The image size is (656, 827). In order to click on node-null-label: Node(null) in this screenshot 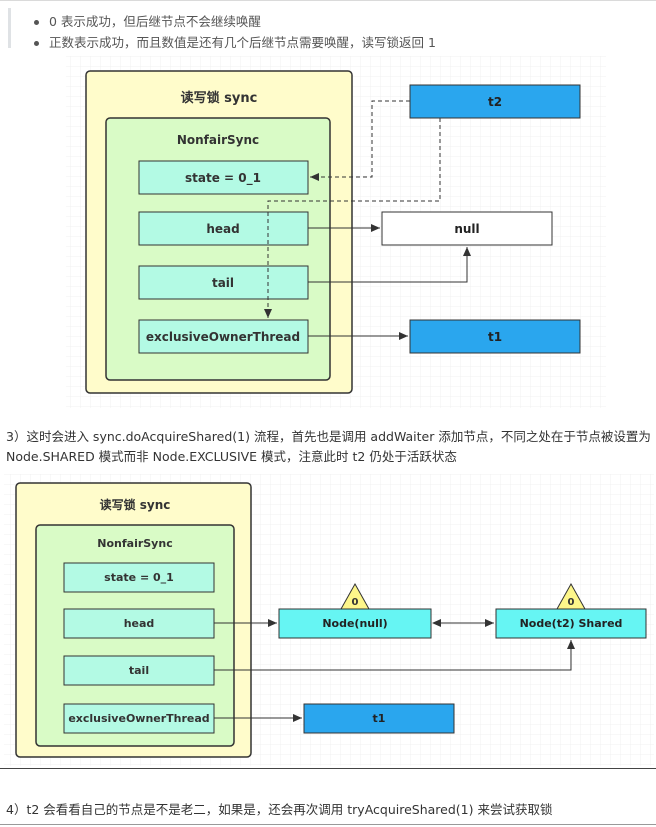, I will do `click(354, 623)`.